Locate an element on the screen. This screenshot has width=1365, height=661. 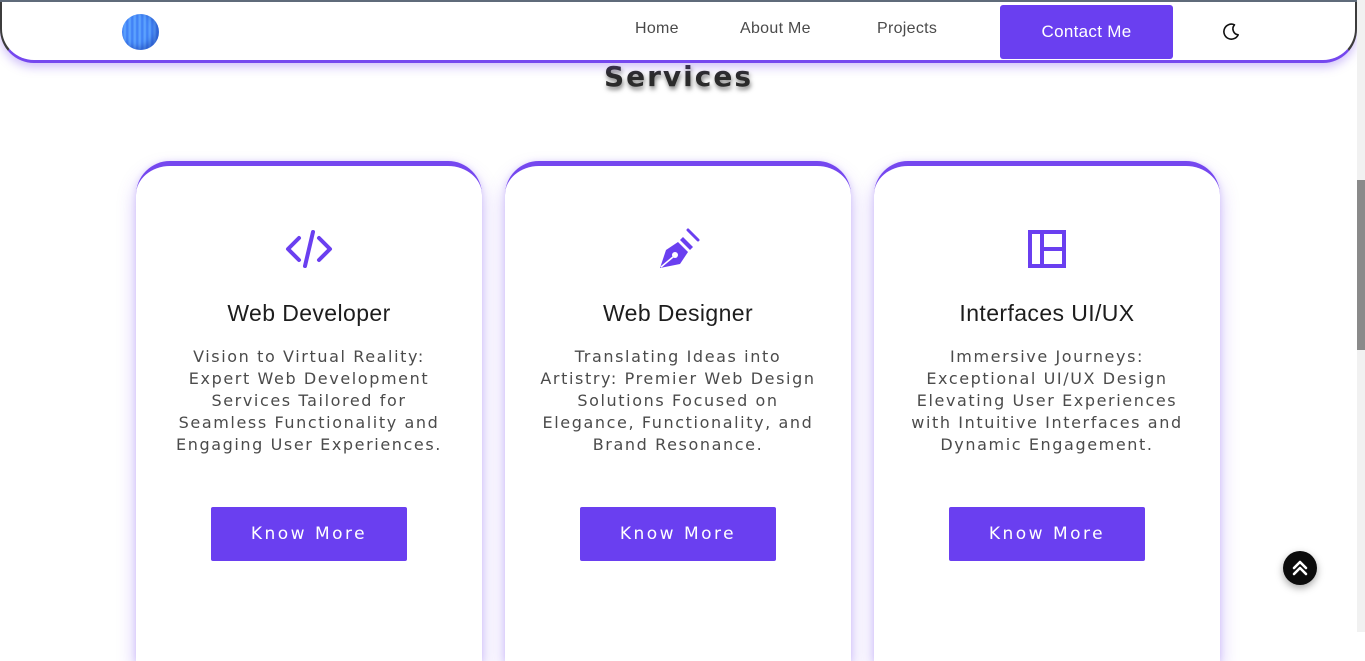
layout-icon is located at coordinates (1047, 249).